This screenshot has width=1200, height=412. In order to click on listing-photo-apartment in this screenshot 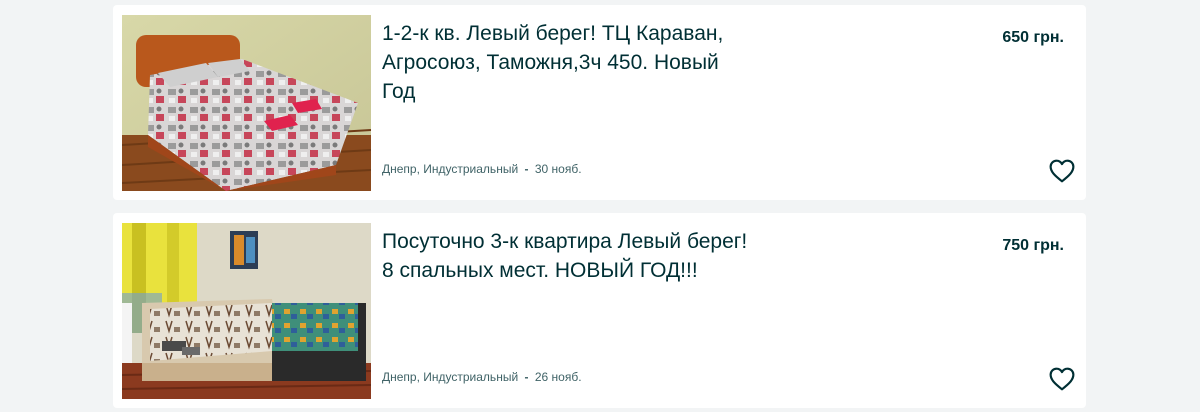, I will do `click(246, 311)`.